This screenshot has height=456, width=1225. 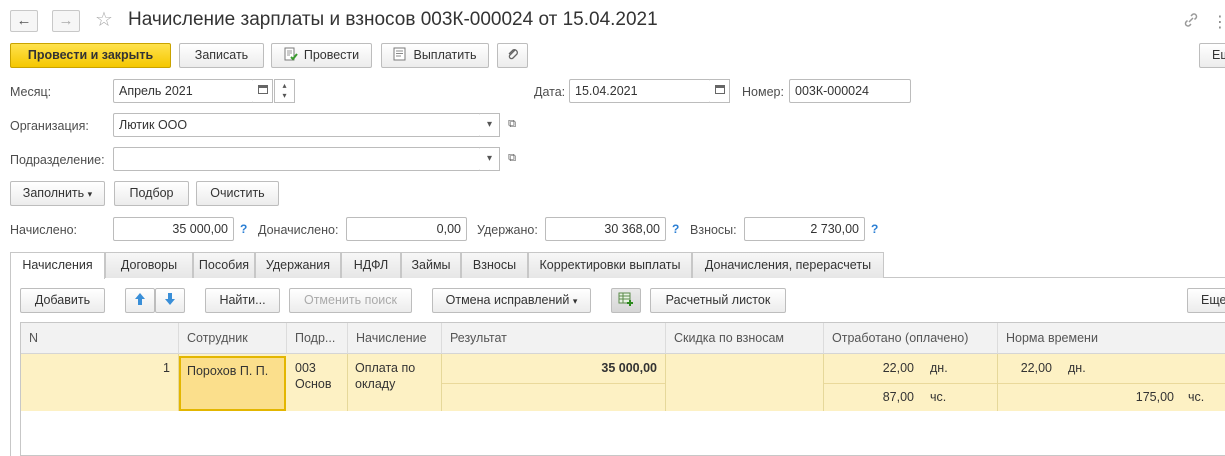 What do you see at coordinates (745, 382) in the screenshot?
I see `cell-contrib-discount` at bounding box center [745, 382].